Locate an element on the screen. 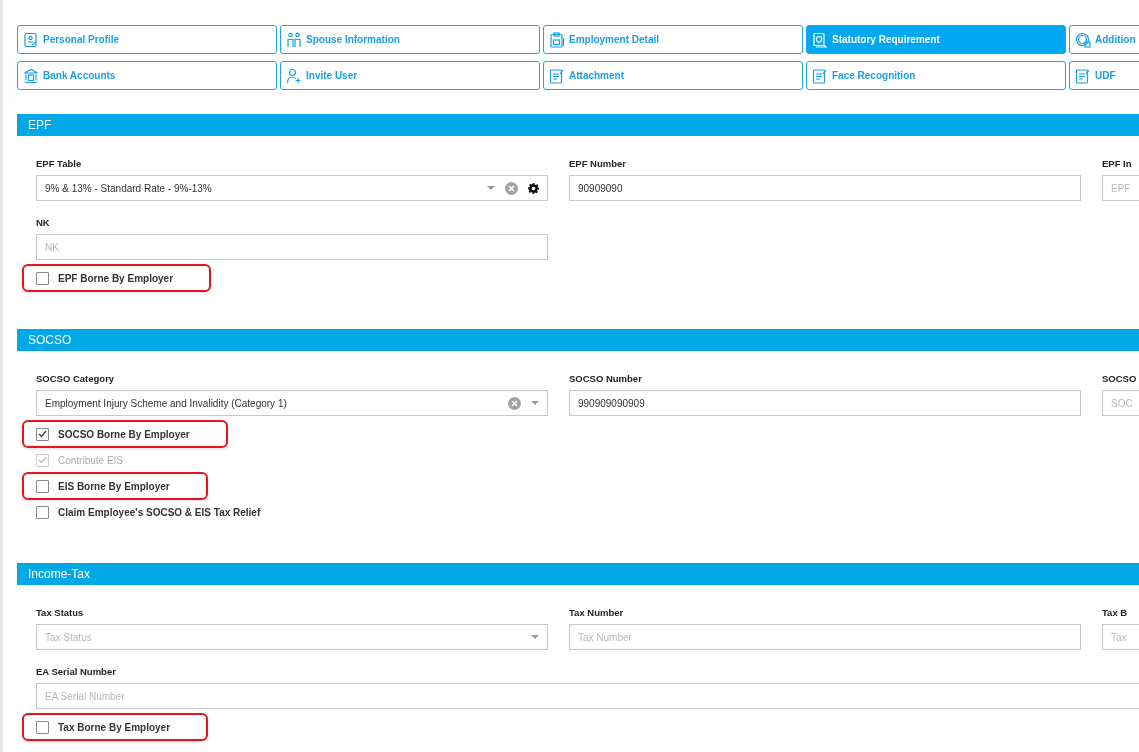  id-card-icon is located at coordinates (31, 39).